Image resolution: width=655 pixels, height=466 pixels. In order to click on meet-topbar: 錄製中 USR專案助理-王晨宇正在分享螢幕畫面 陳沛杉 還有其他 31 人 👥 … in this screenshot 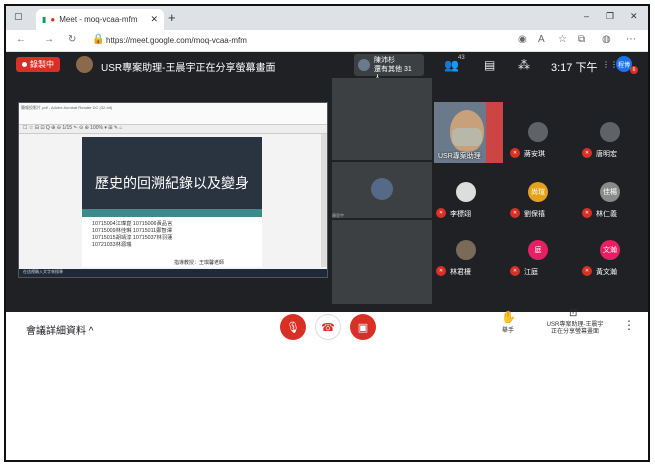, I will do `click(327, 67)`.